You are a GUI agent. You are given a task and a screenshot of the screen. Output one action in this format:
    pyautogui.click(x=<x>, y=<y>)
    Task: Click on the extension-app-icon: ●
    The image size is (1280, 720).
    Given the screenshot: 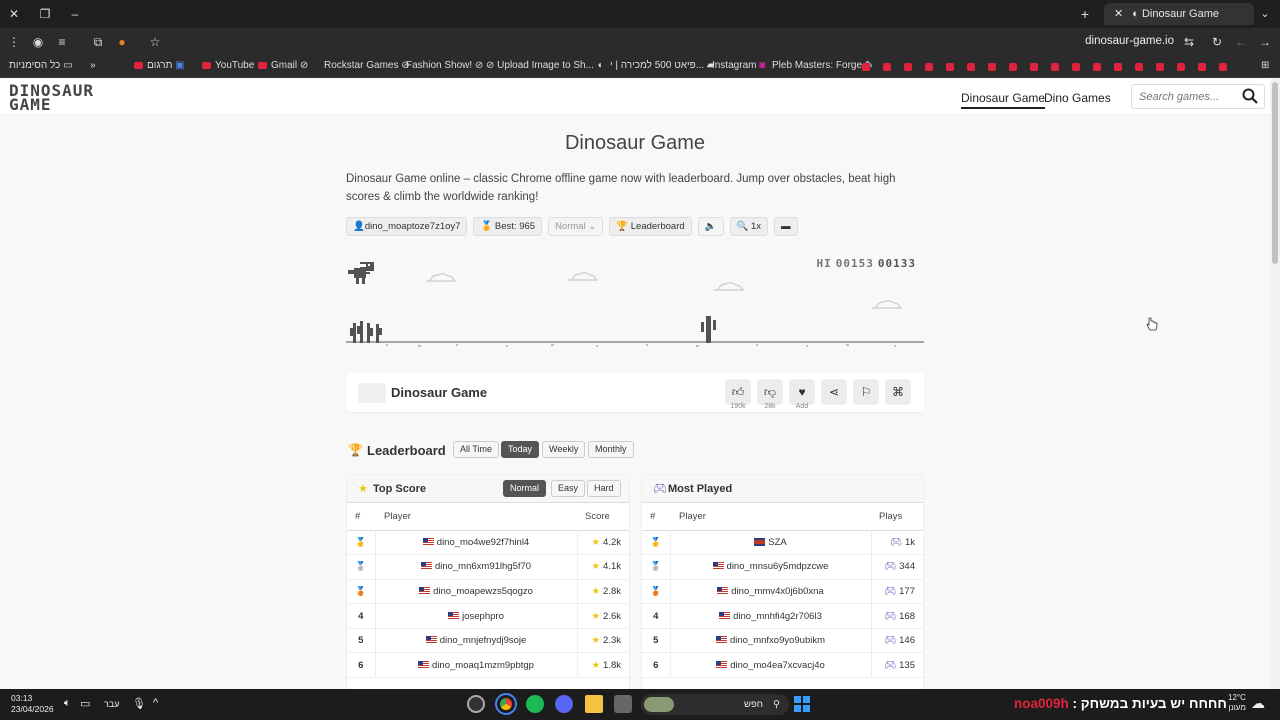 What is the action you would take?
    pyautogui.click(x=122, y=42)
    